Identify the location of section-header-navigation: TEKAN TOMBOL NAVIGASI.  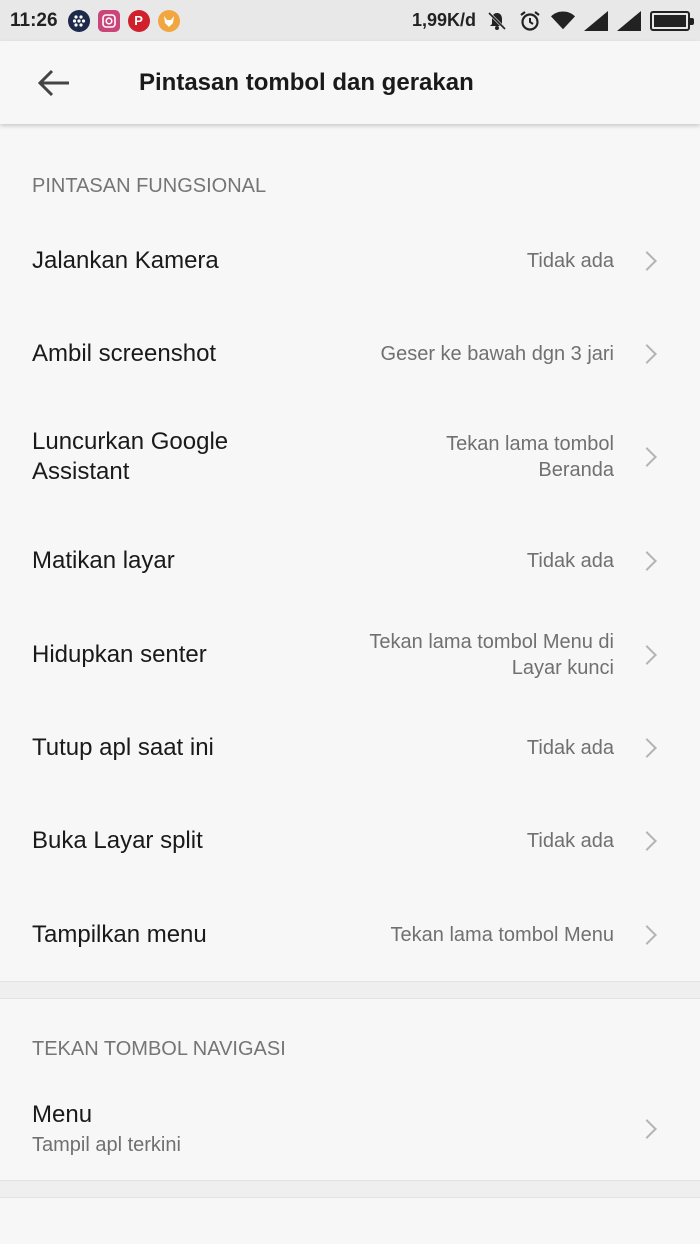
(159, 1048).